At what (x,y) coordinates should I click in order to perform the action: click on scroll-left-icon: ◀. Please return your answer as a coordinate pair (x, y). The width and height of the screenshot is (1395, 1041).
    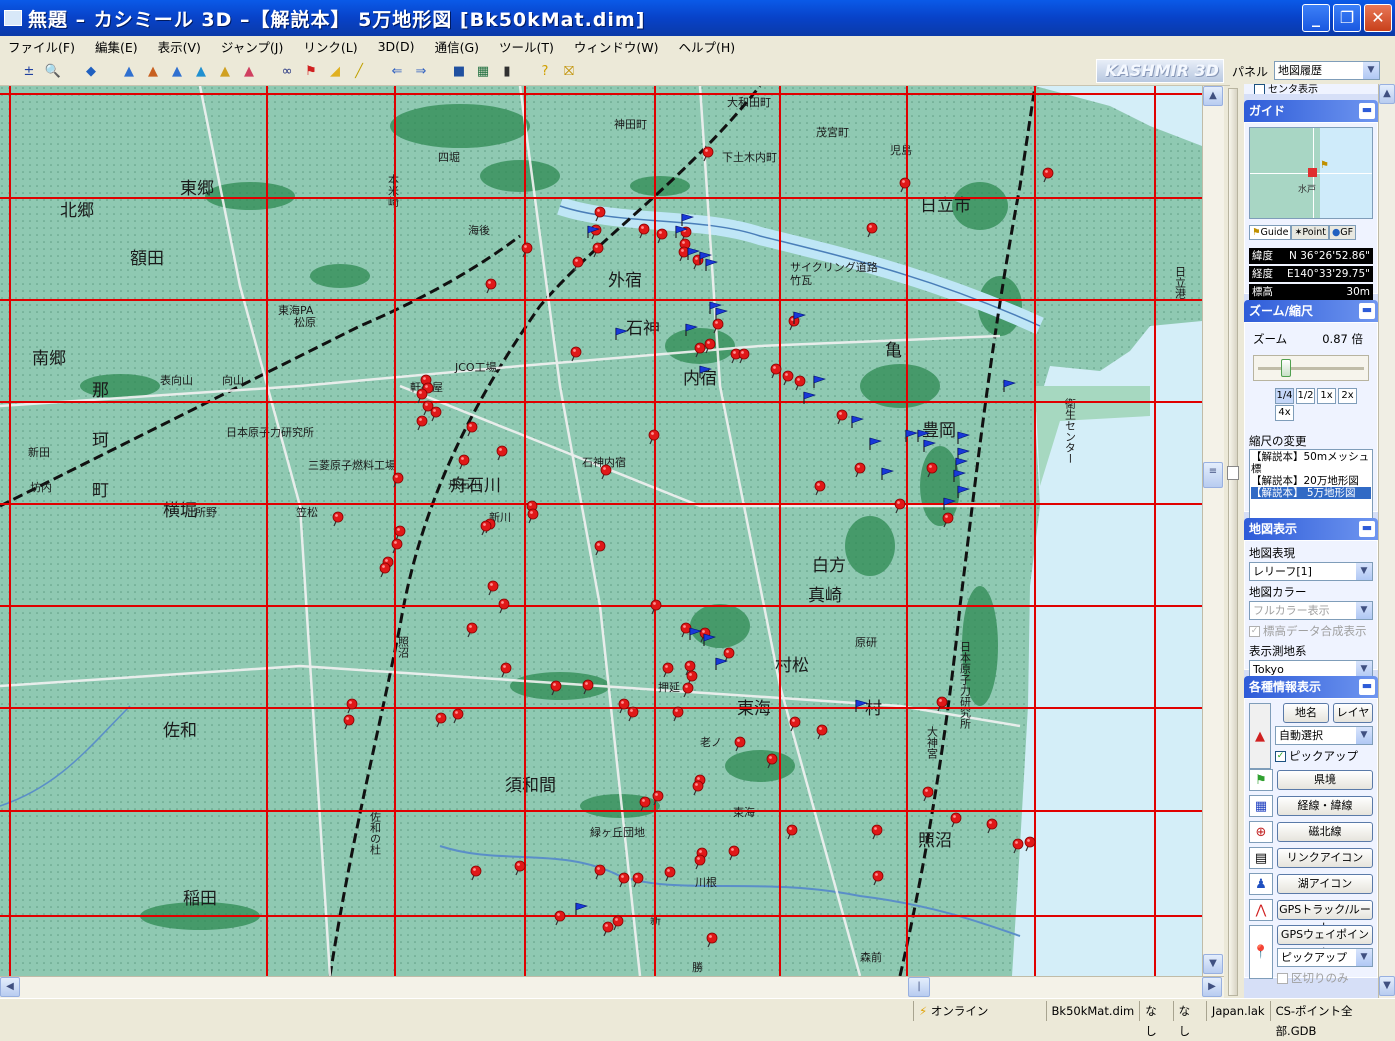
    Looking at the image, I should click on (10, 987).